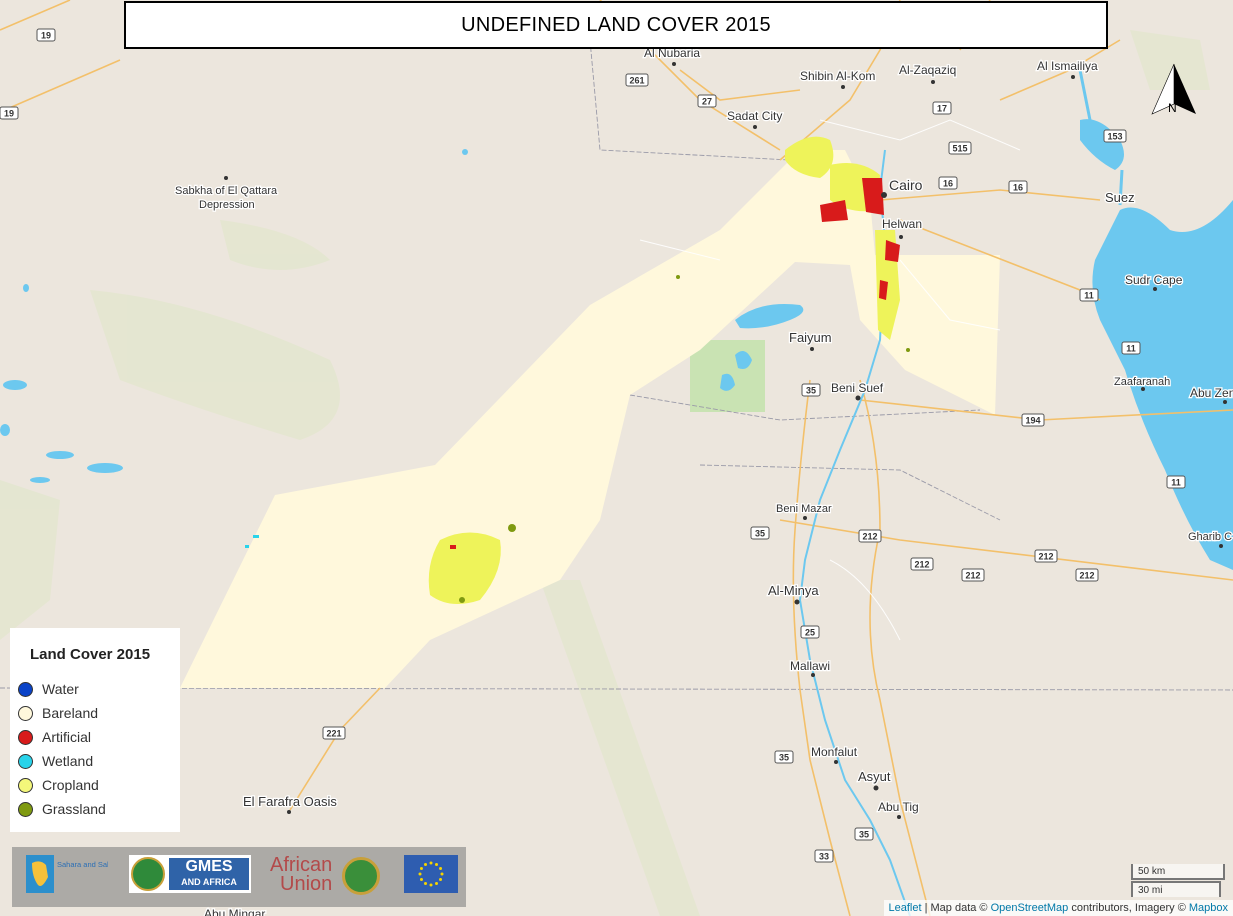  Describe the element at coordinates (306, 884) in the screenshot. I see `au-text-2: Union` at that location.